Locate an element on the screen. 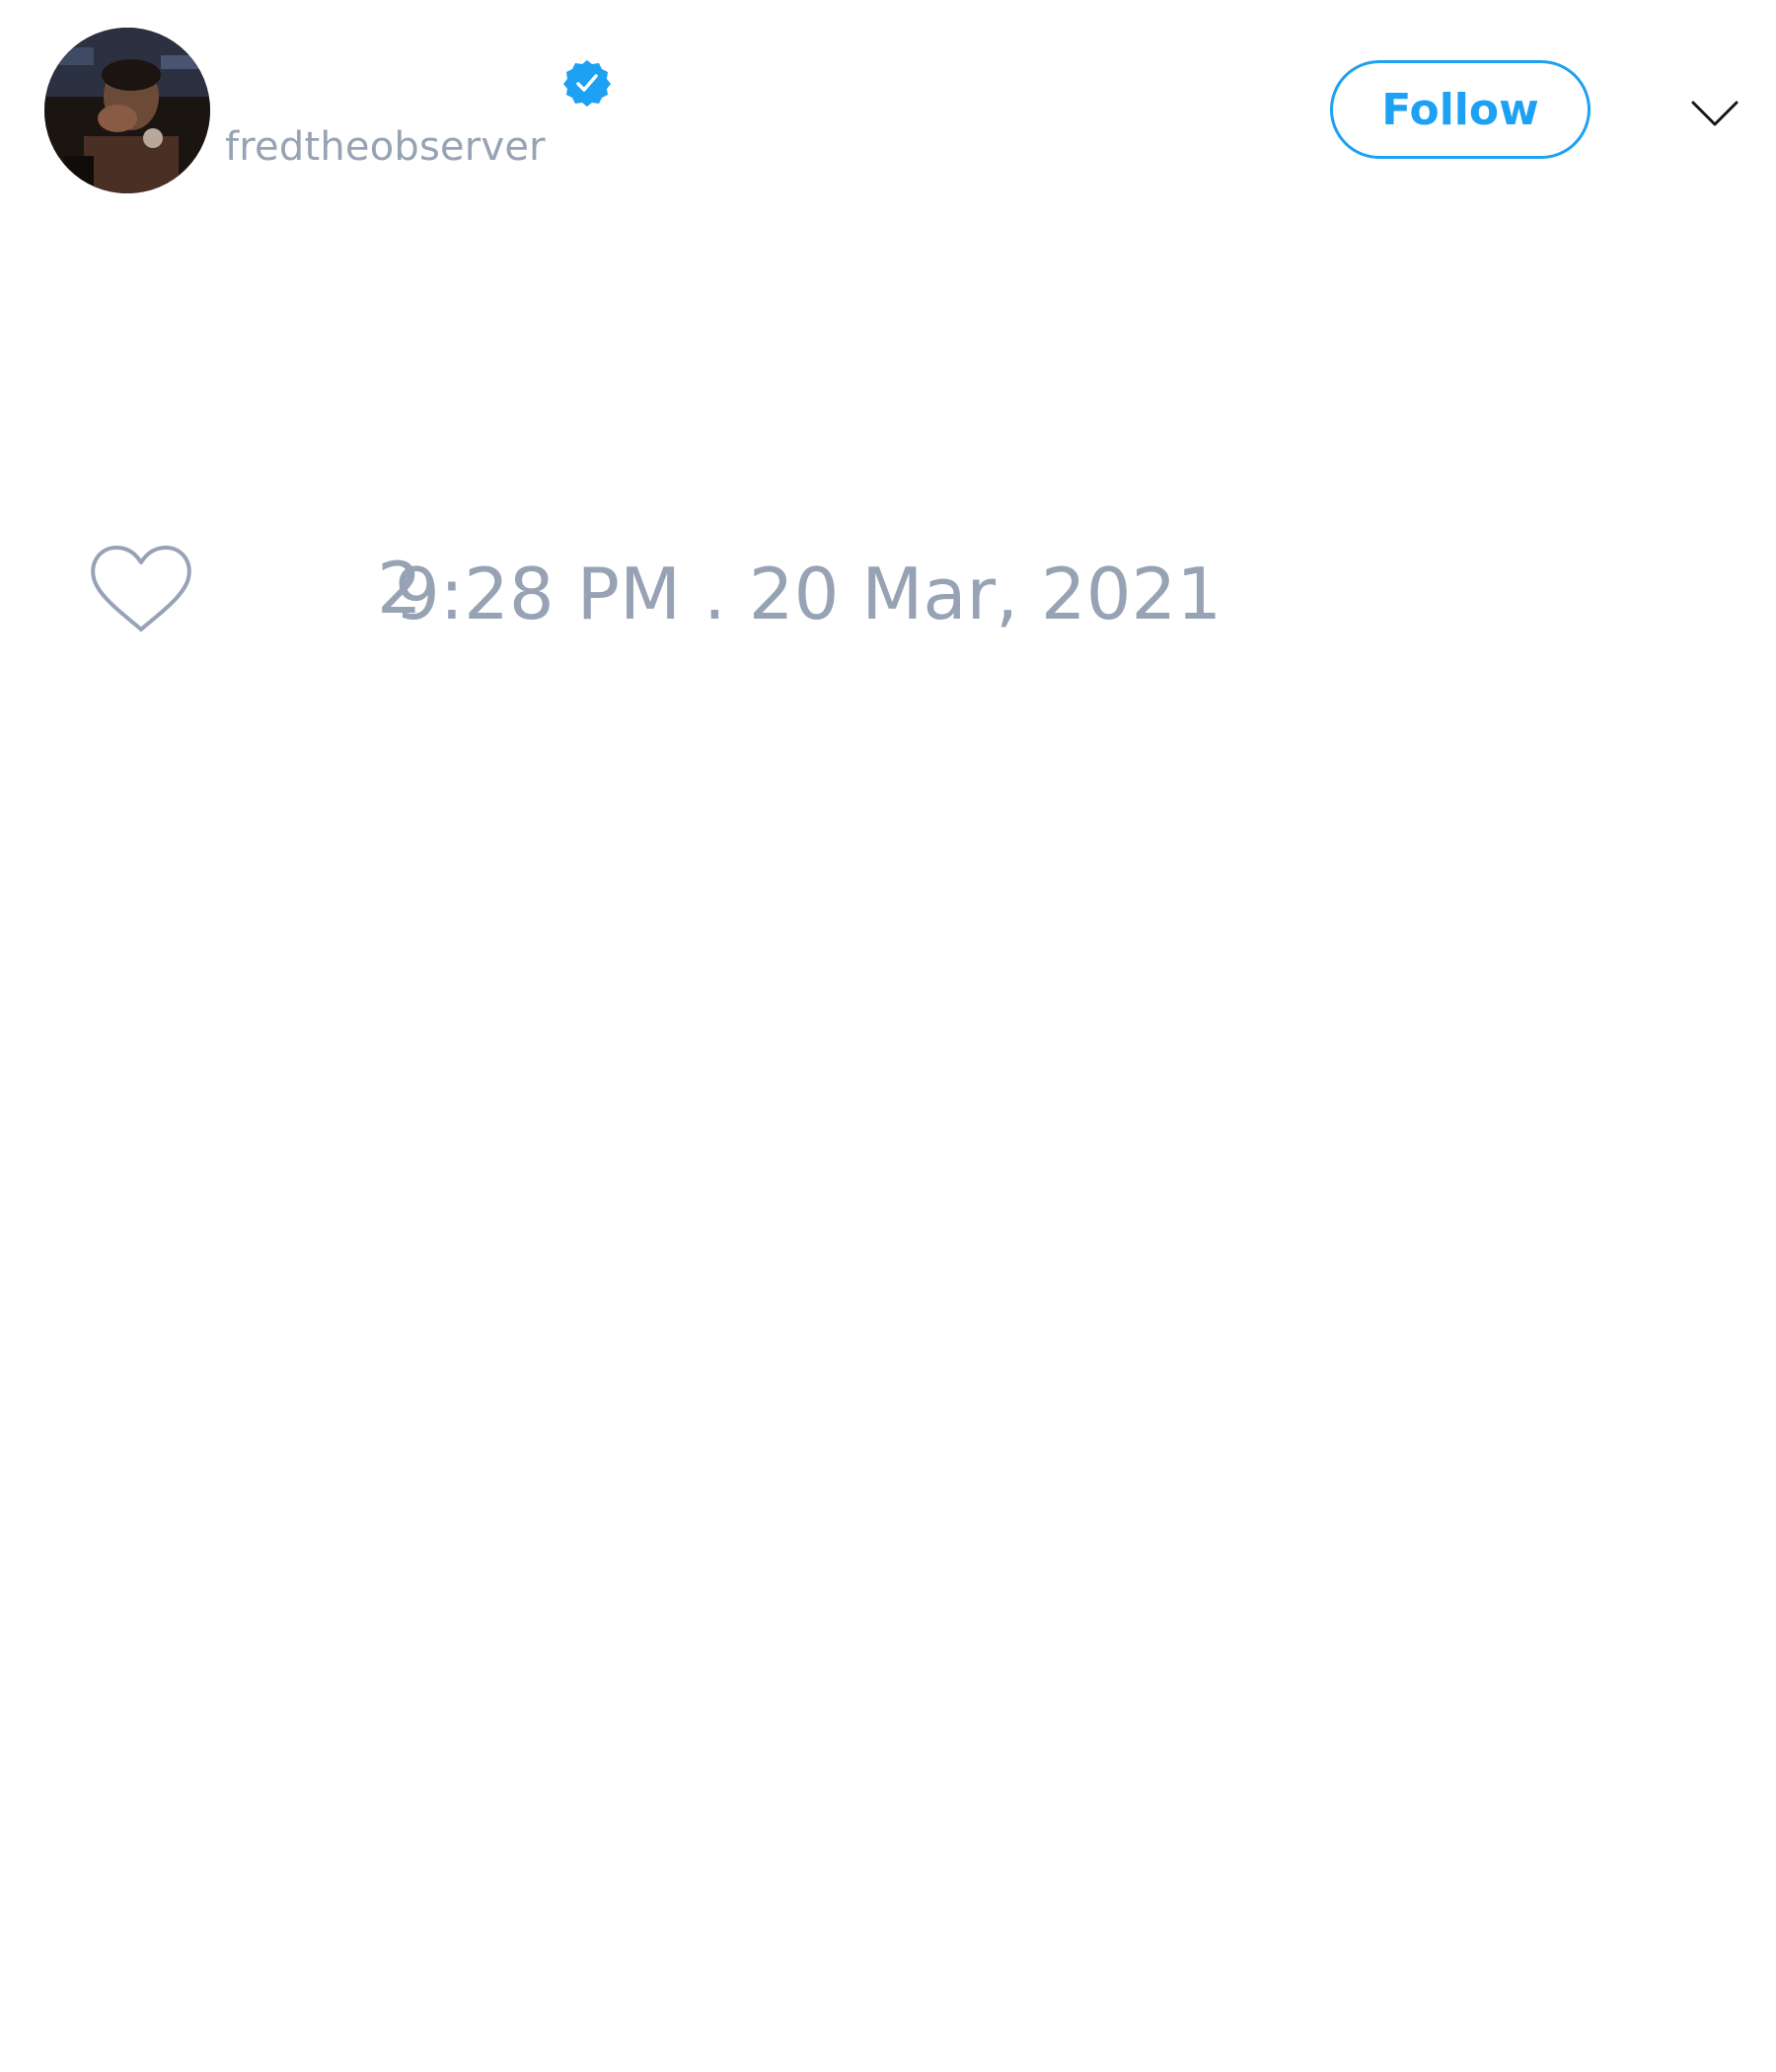 The width and height of the screenshot is (1776, 2072). avatar-photo is located at coordinates (127, 111).